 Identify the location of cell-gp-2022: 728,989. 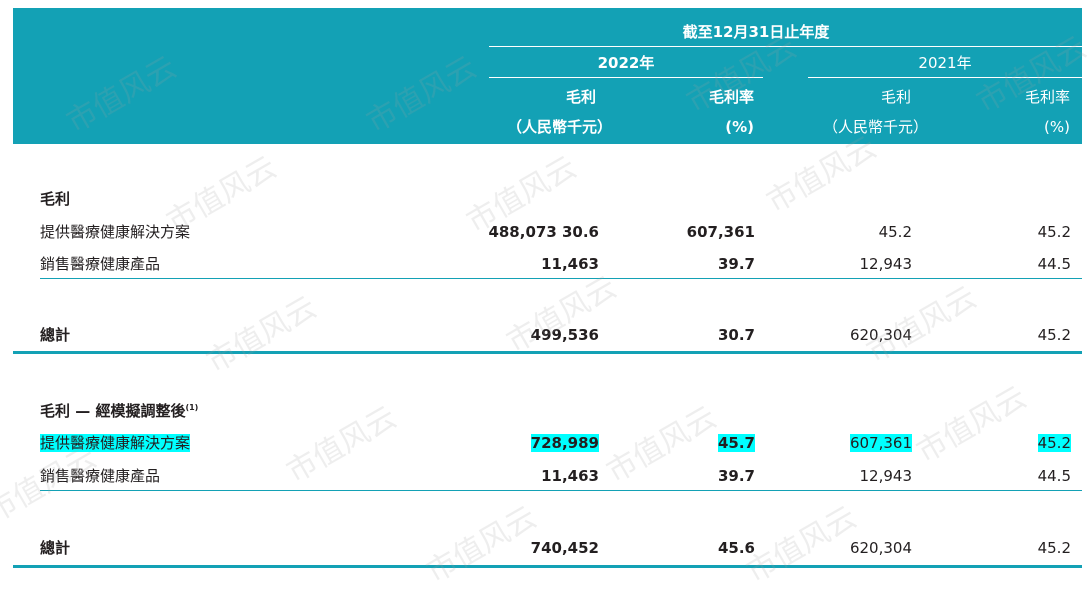
(564, 443).